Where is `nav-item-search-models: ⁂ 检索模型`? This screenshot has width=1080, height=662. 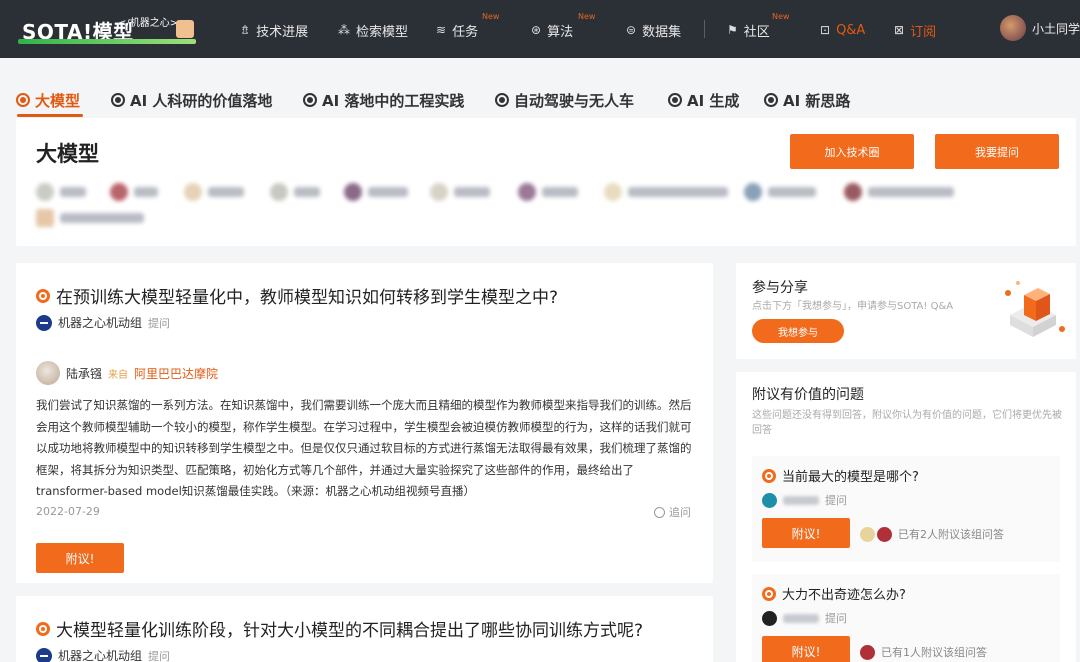 nav-item-search-models: ⁂ 检索模型 is located at coordinates (373, 30).